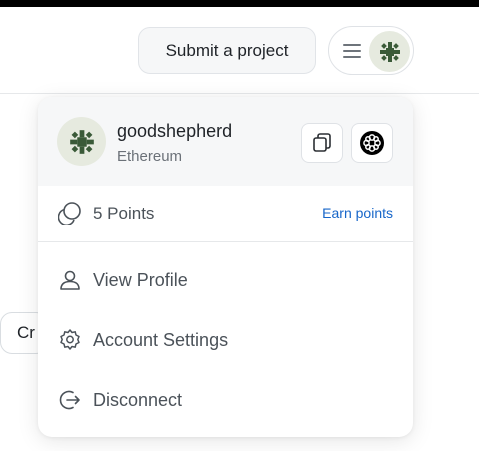  What do you see at coordinates (150, 156) in the screenshot?
I see `account-network: Ethereum` at bounding box center [150, 156].